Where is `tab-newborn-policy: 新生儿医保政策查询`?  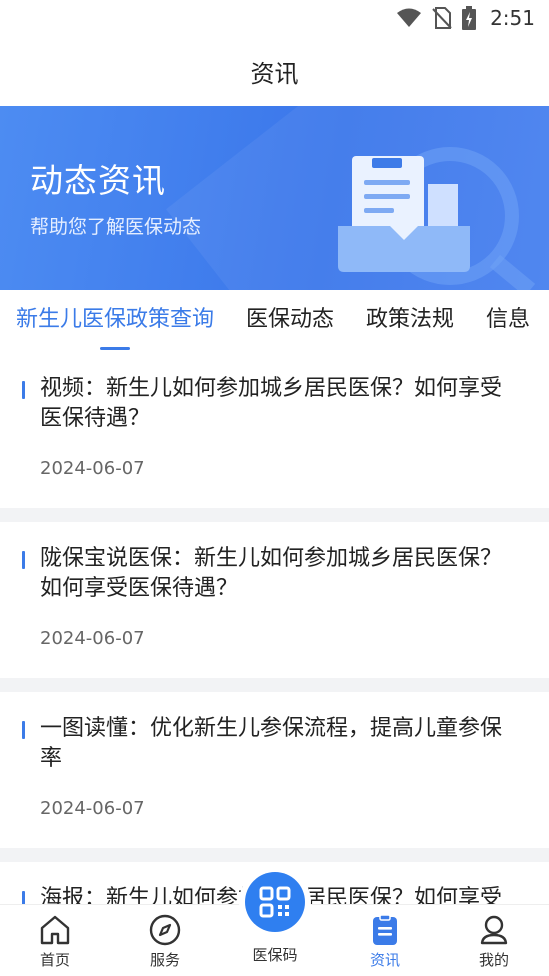 tab-newborn-policy: 新生儿医保政策查询 is located at coordinates (115, 321).